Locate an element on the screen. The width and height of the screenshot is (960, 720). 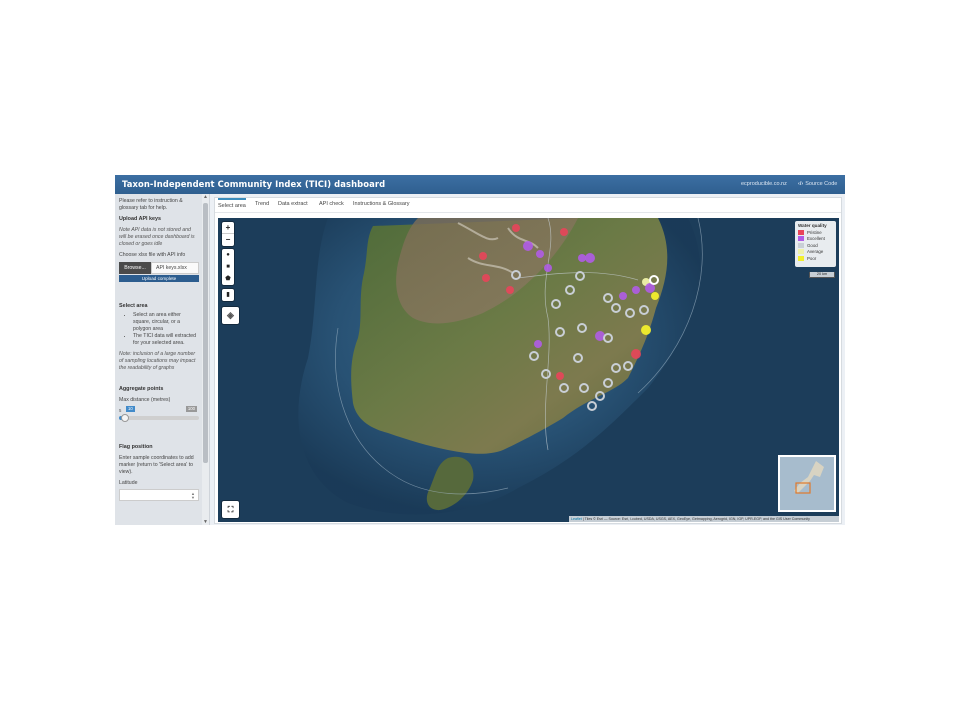
source-code-label: Source Code is located at coordinates (821, 184).